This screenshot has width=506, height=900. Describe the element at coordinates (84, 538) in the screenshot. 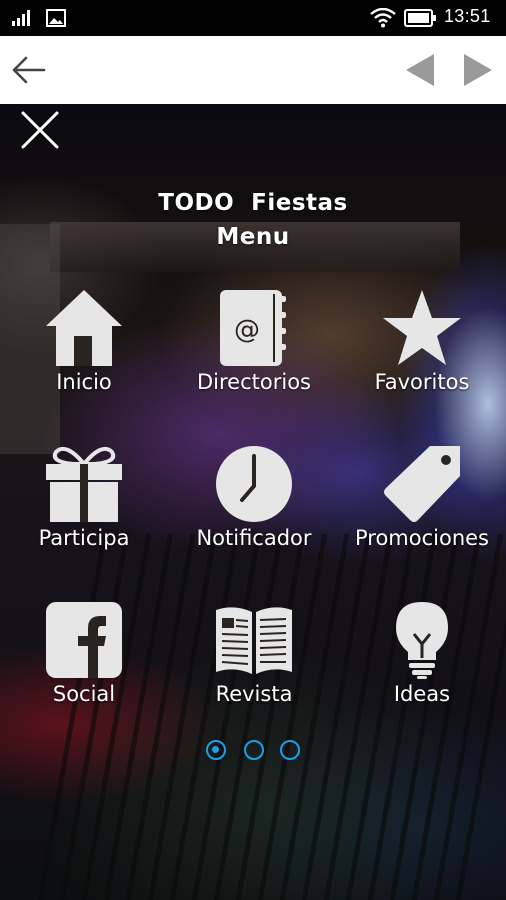

I see `menu-item-label: Participa` at that location.